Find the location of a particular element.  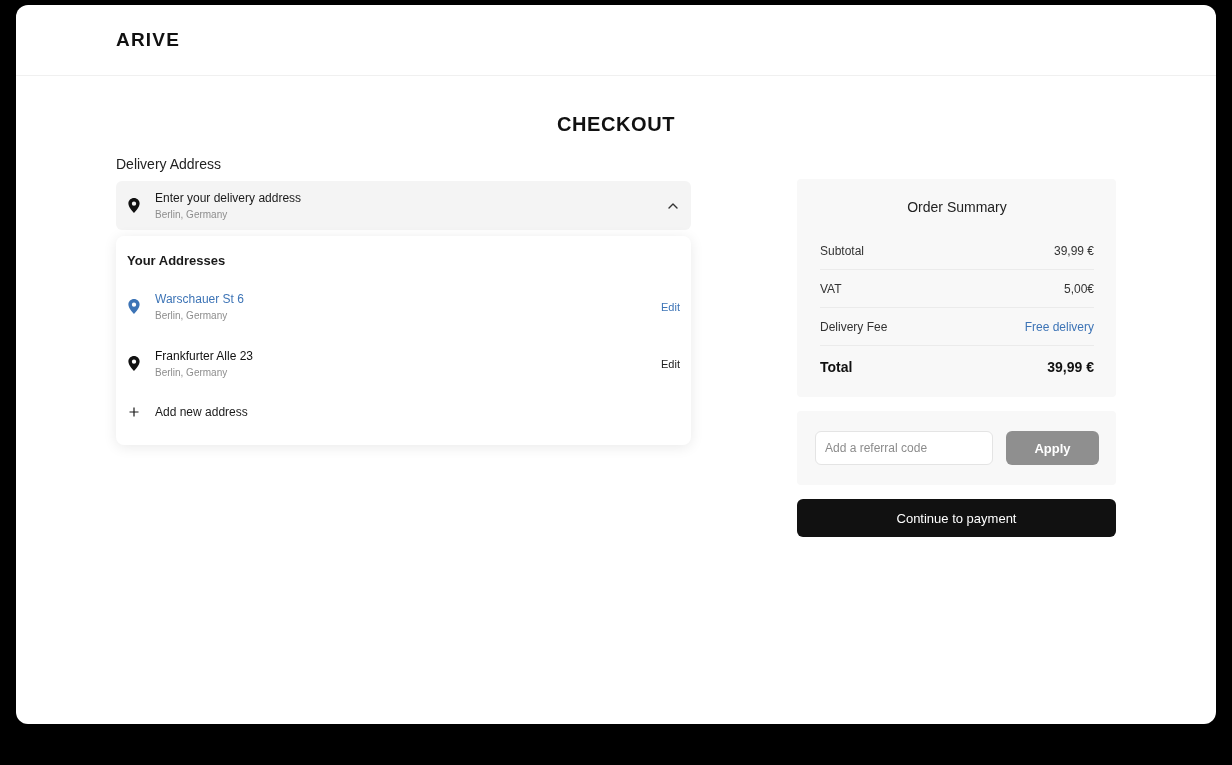

plus-icon is located at coordinates (134, 412).